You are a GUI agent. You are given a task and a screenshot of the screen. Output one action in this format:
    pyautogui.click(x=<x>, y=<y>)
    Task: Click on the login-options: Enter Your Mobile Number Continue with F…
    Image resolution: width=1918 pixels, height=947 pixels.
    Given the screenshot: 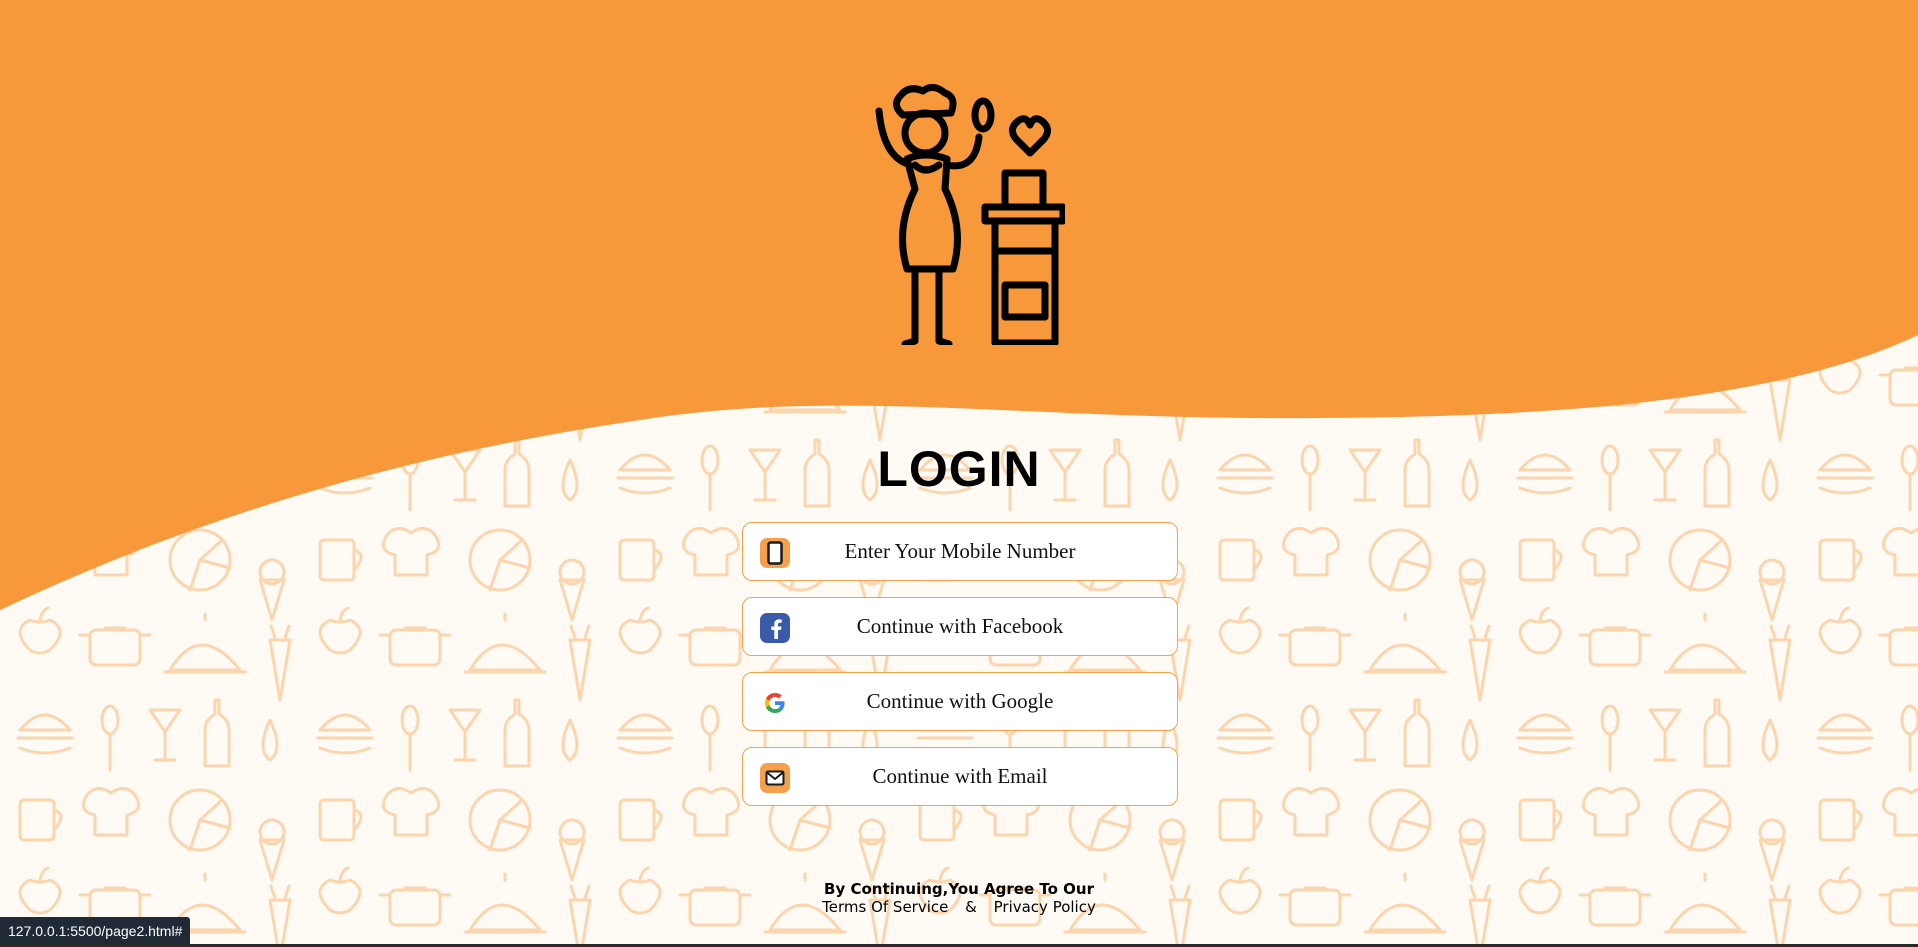 What is the action you would take?
    pyautogui.click(x=960, y=672)
    